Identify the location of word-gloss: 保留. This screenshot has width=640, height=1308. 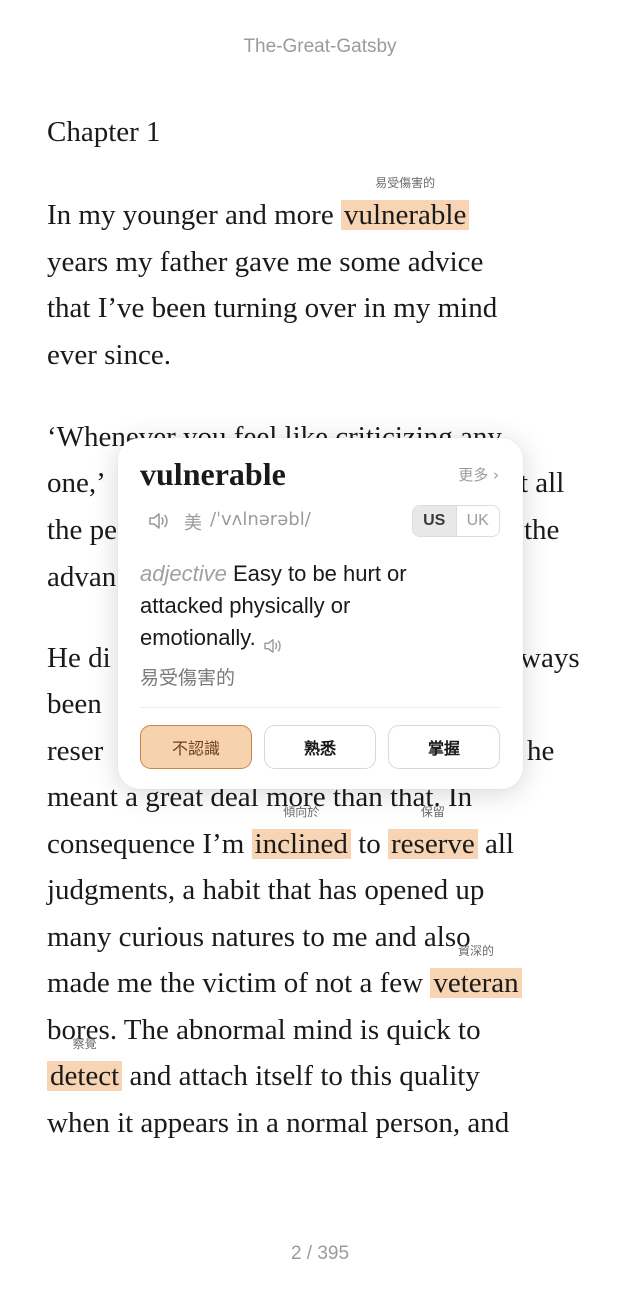
(432, 812).